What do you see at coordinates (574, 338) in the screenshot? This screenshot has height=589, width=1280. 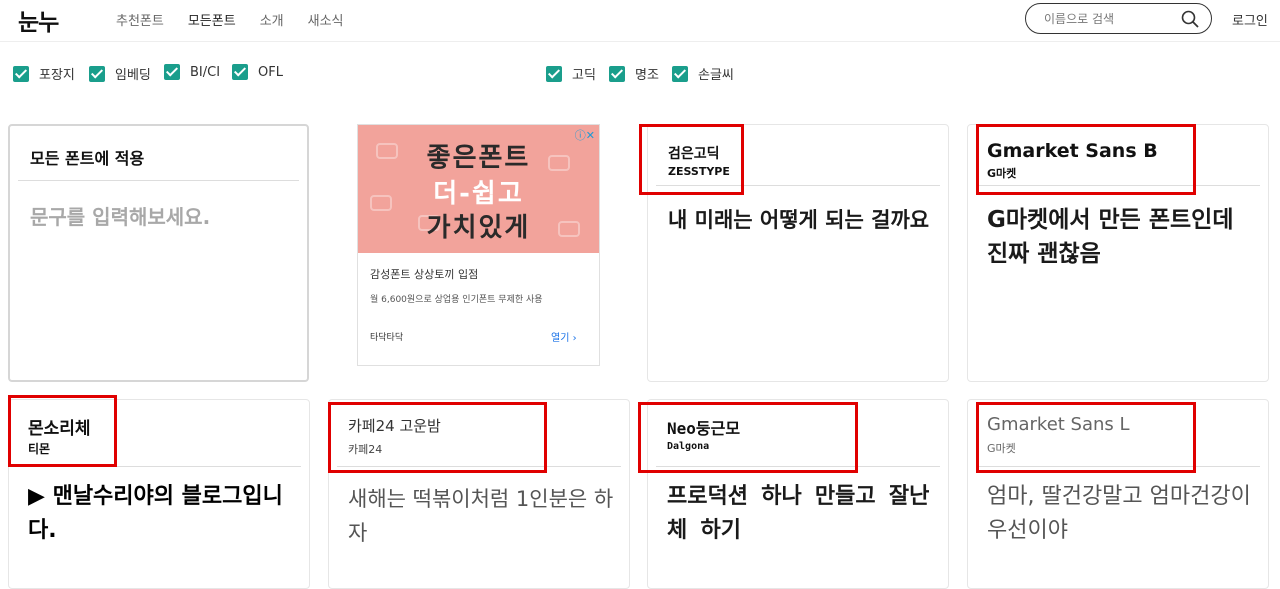 I see `chevron-right-icon: ›` at bounding box center [574, 338].